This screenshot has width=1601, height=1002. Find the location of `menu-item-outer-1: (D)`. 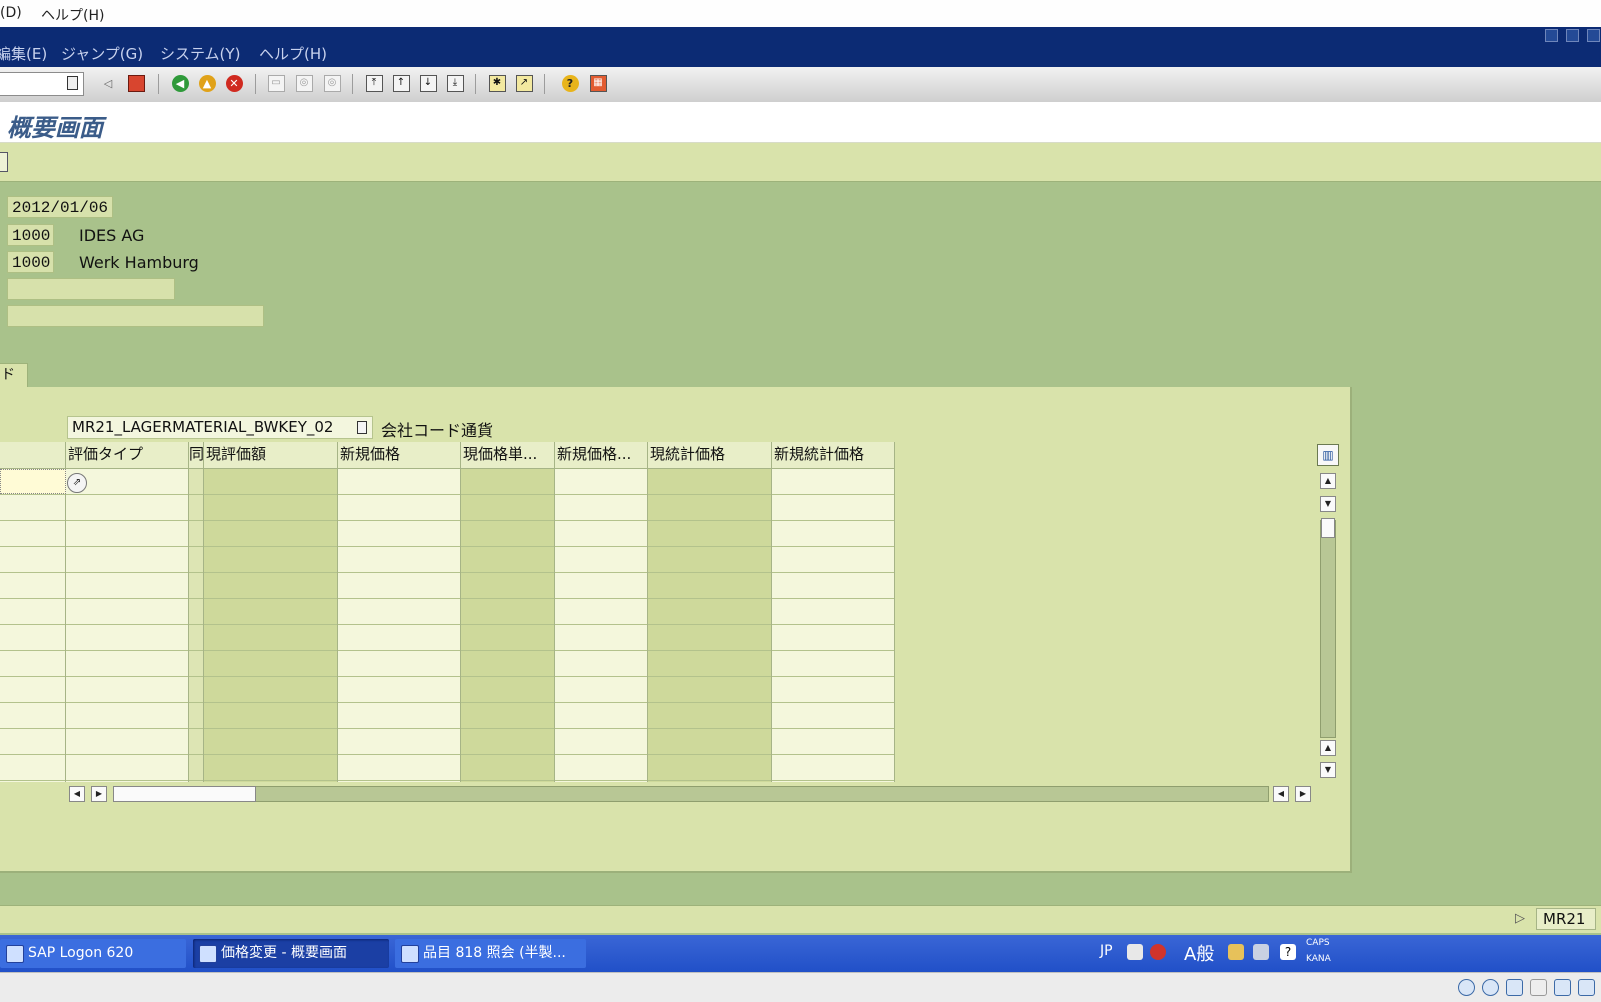

menu-item-outer-1: (D) is located at coordinates (11, 13).